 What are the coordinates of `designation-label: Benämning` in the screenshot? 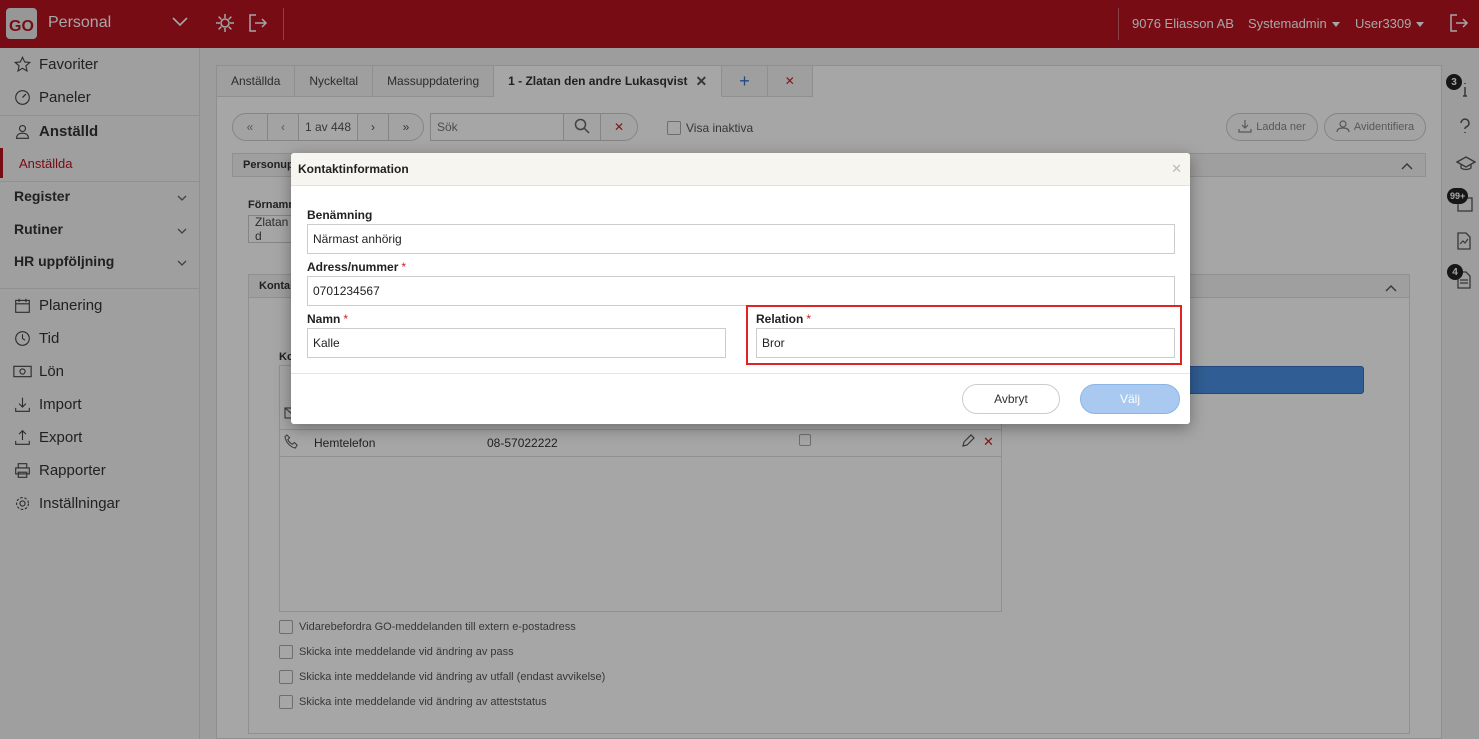 It's located at (340, 215).